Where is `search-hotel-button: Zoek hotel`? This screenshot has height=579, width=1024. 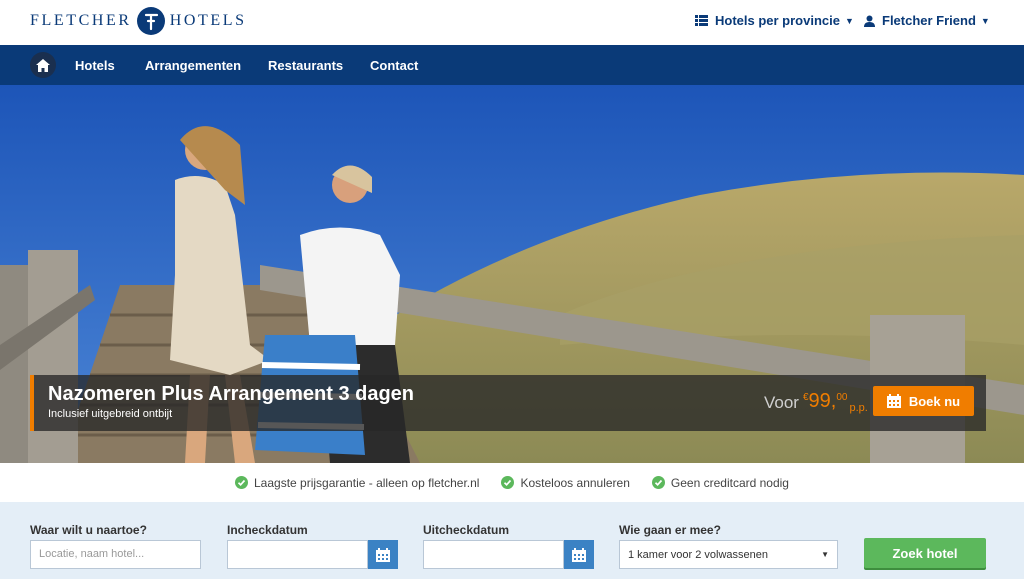
search-hotel-button: Zoek hotel is located at coordinates (925, 553).